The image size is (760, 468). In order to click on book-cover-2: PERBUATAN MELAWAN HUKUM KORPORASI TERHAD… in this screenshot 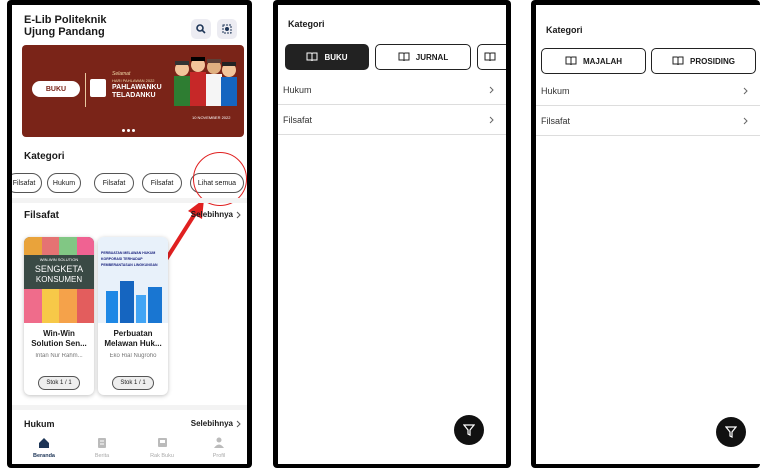, I will do `click(133, 280)`.